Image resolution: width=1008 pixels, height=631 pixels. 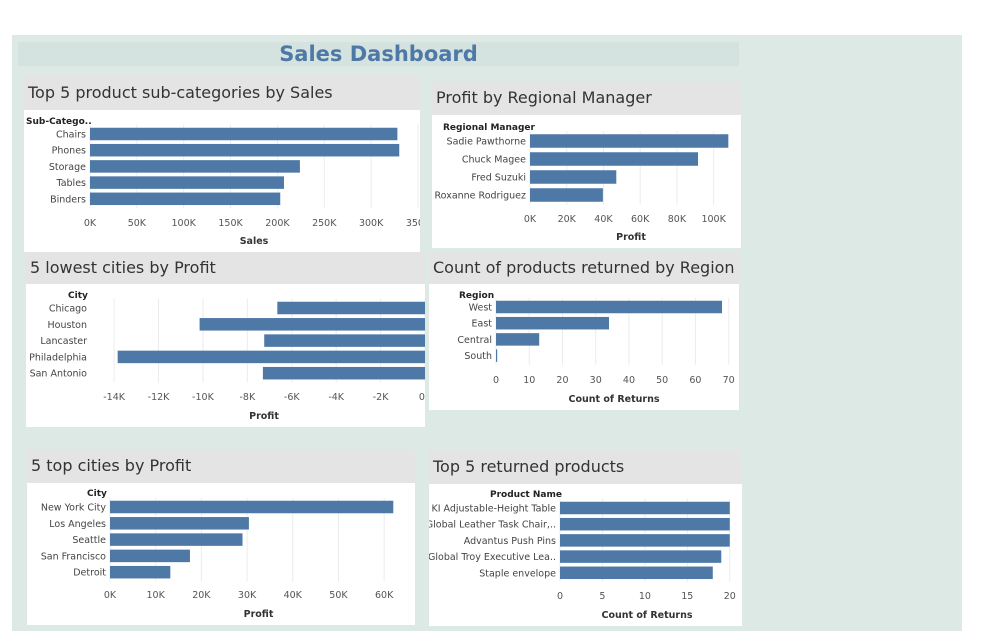 What do you see at coordinates (413, 223) in the screenshot?
I see `x-tick-label: 350K` at bounding box center [413, 223].